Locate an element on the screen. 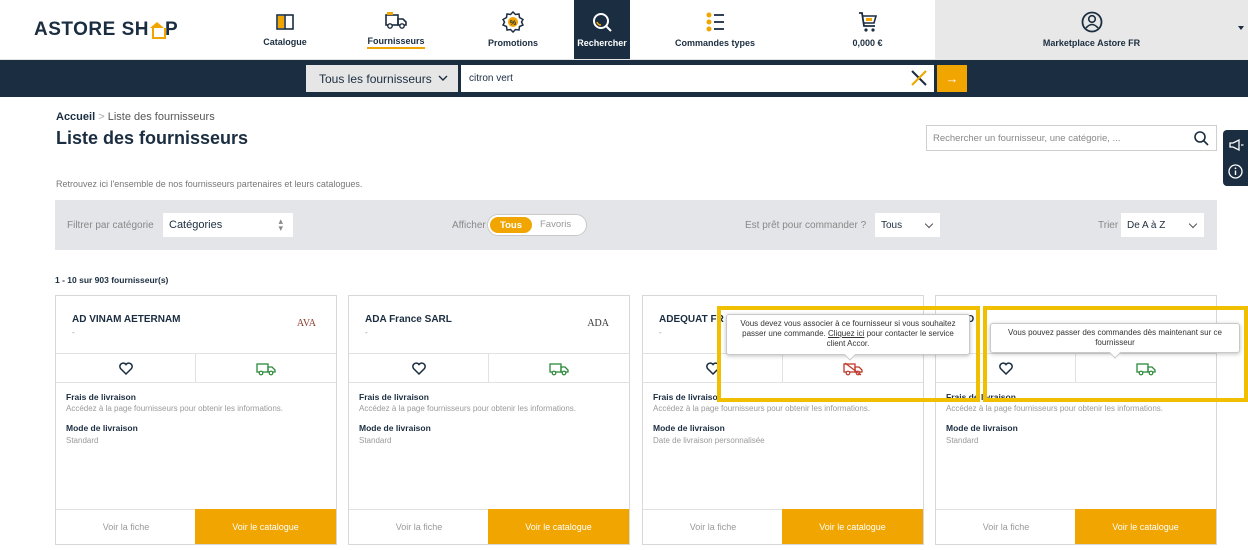 This screenshot has height=550, width=1248. nav-user-menu: Marketplace Astore FR is located at coordinates (1091, 29).